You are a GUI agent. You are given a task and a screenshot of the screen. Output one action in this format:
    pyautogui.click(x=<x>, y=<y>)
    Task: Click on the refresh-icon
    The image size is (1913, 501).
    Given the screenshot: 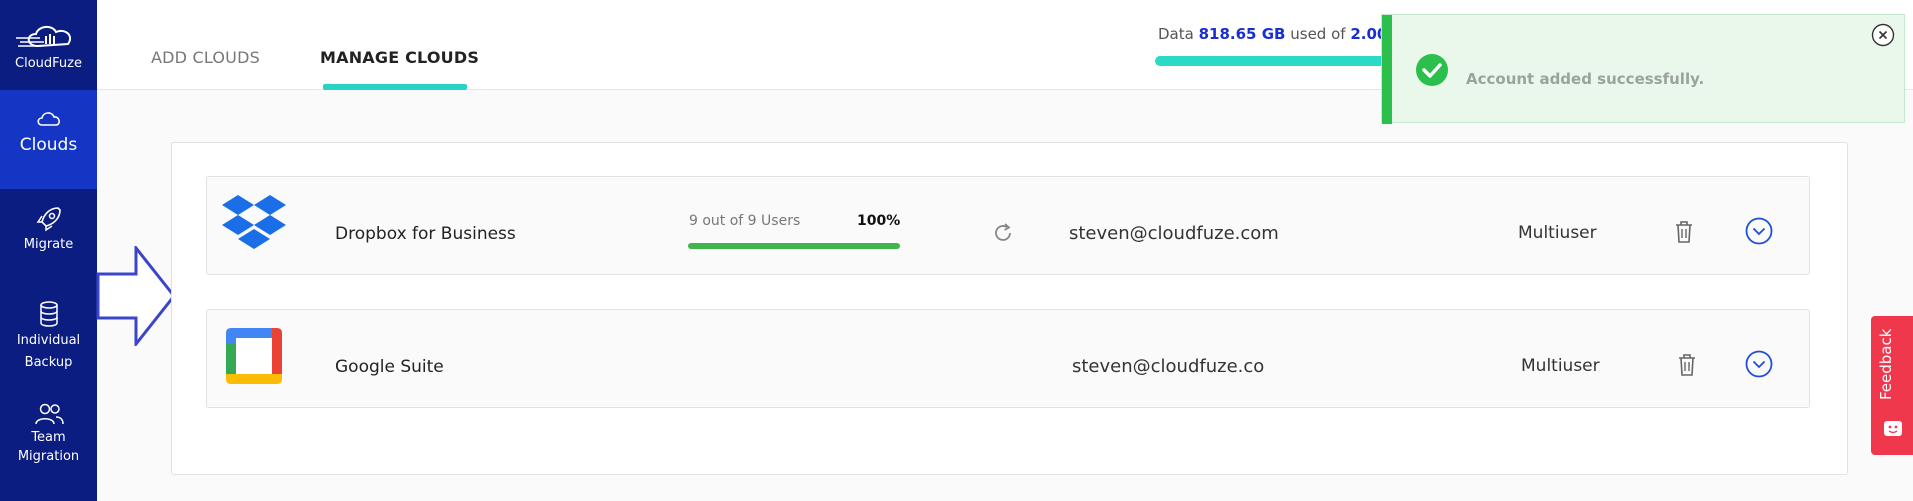 What is the action you would take?
    pyautogui.click(x=1003, y=233)
    